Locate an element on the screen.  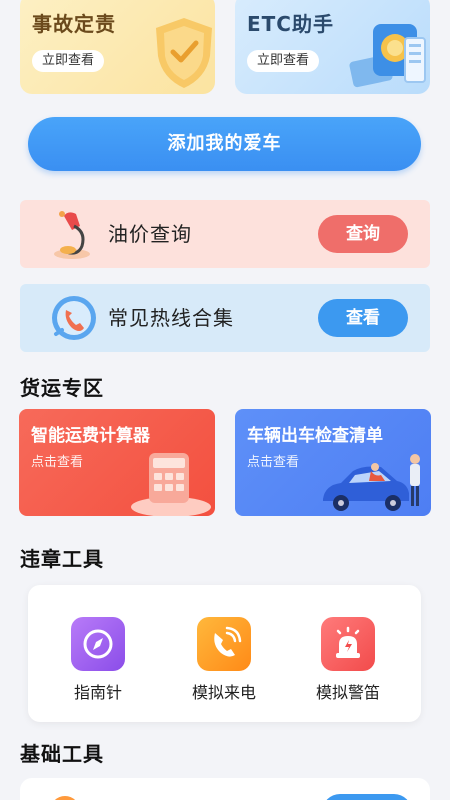
oil-price-label: 油价查询 is located at coordinates (150, 234).